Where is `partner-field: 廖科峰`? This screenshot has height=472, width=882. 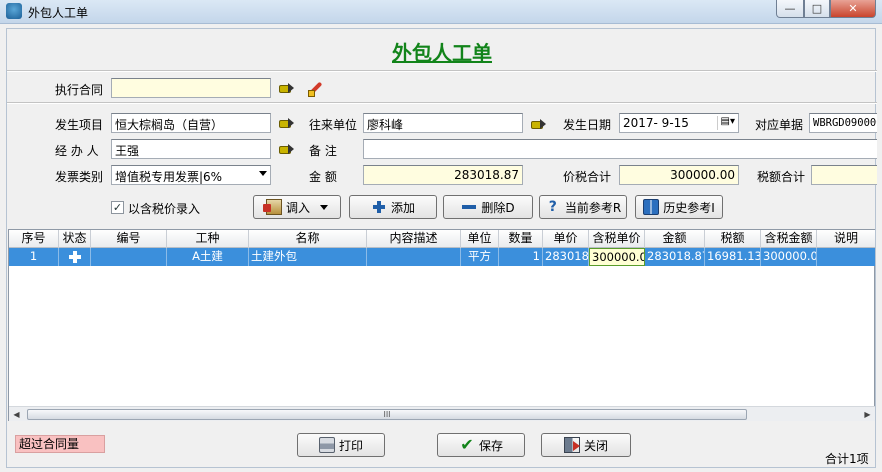 partner-field: 廖科峰 is located at coordinates (443, 123).